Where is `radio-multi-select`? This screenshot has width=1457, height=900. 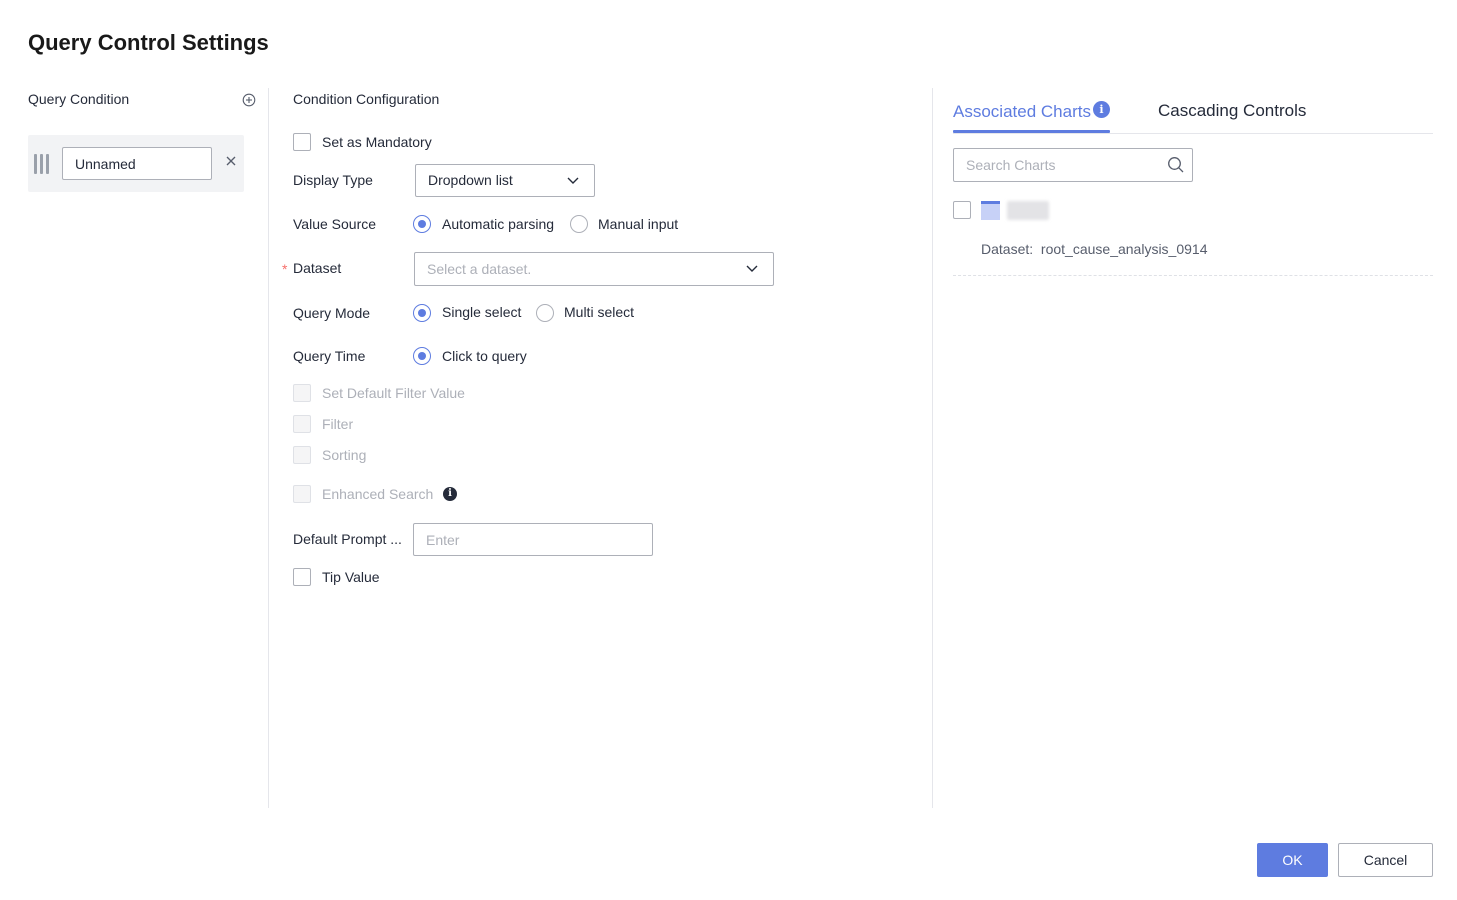
radio-multi-select is located at coordinates (545, 313).